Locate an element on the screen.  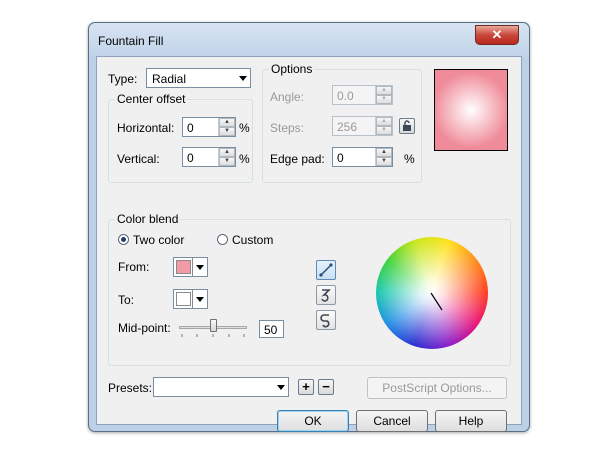
minus-icon: − is located at coordinates (326, 386).